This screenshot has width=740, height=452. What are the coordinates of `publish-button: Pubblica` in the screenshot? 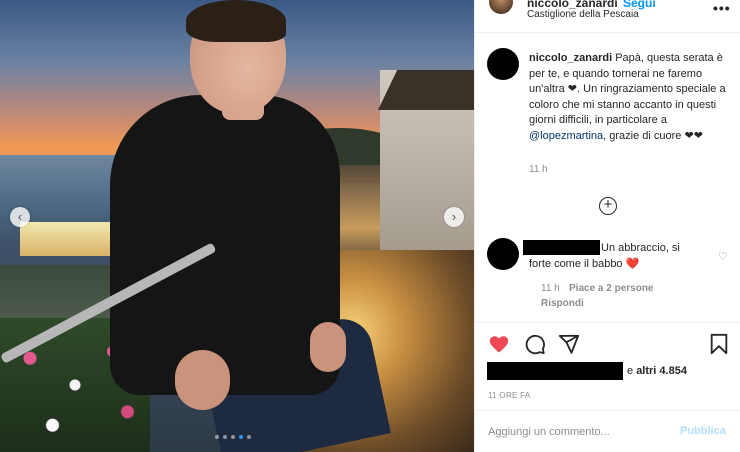 It's located at (703, 431).